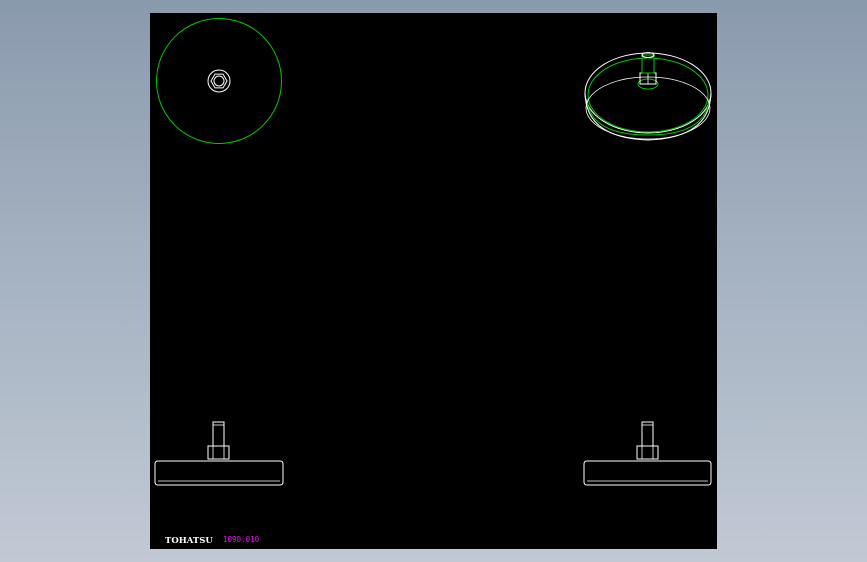 The height and width of the screenshot is (562, 867). I want to click on side-hex-nut, so click(647, 452).